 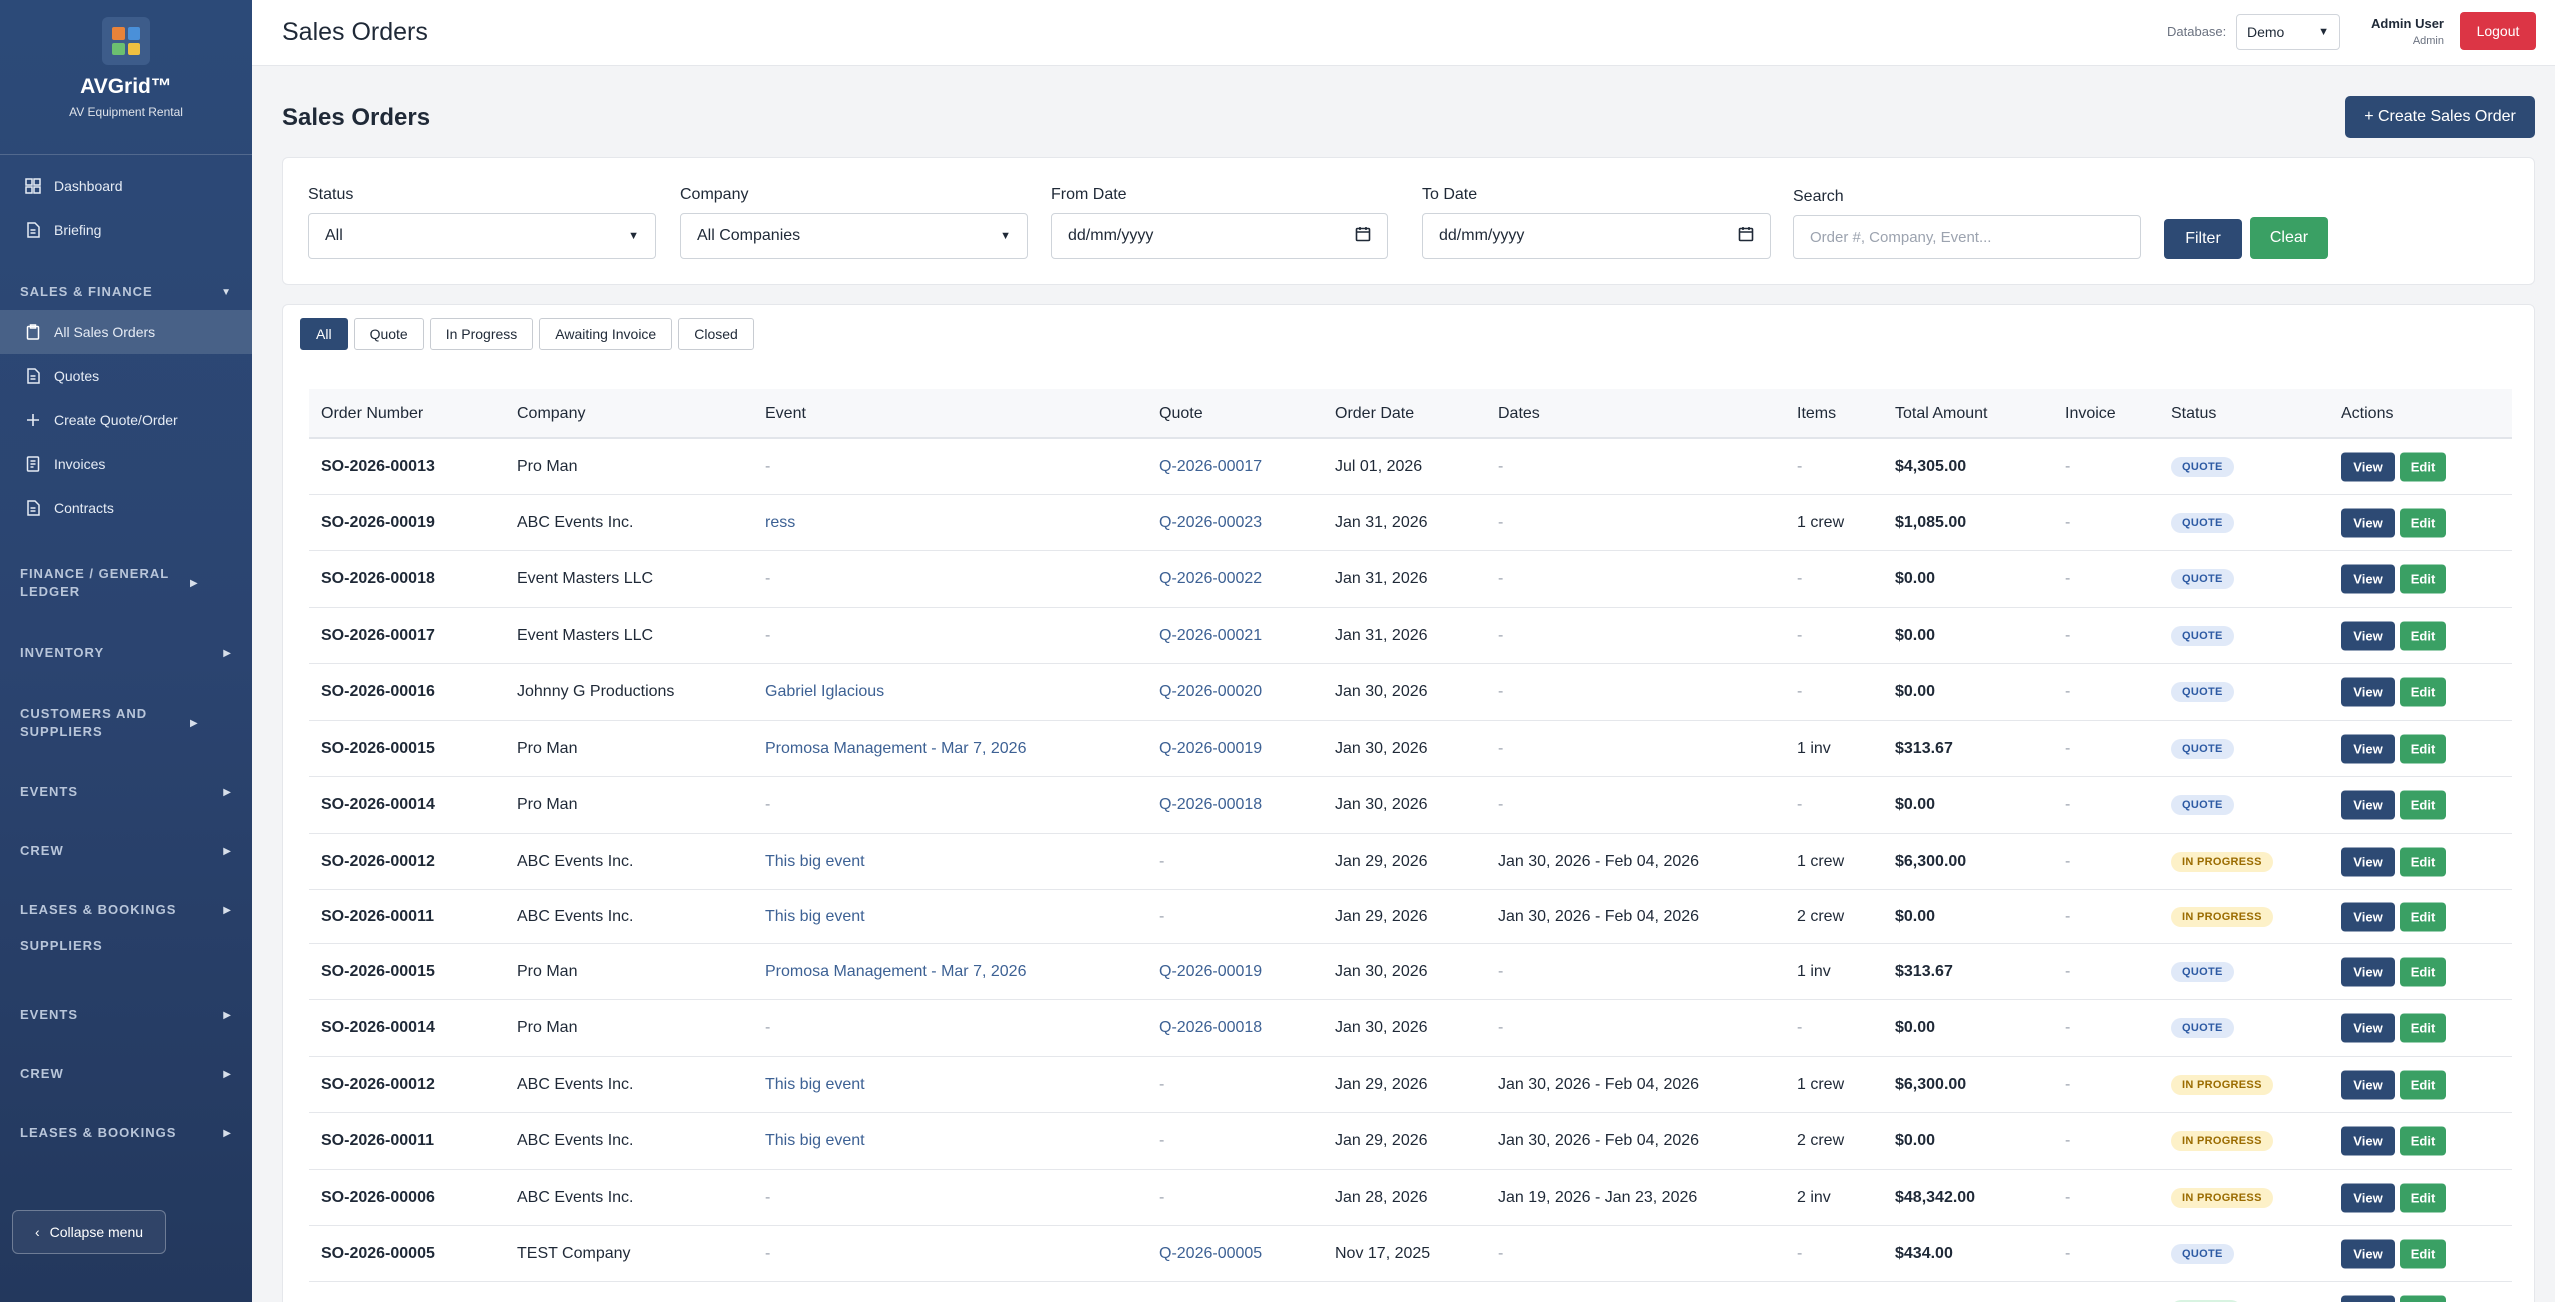 I want to click on column-header: Order Date, so click(x=1374, y=414).